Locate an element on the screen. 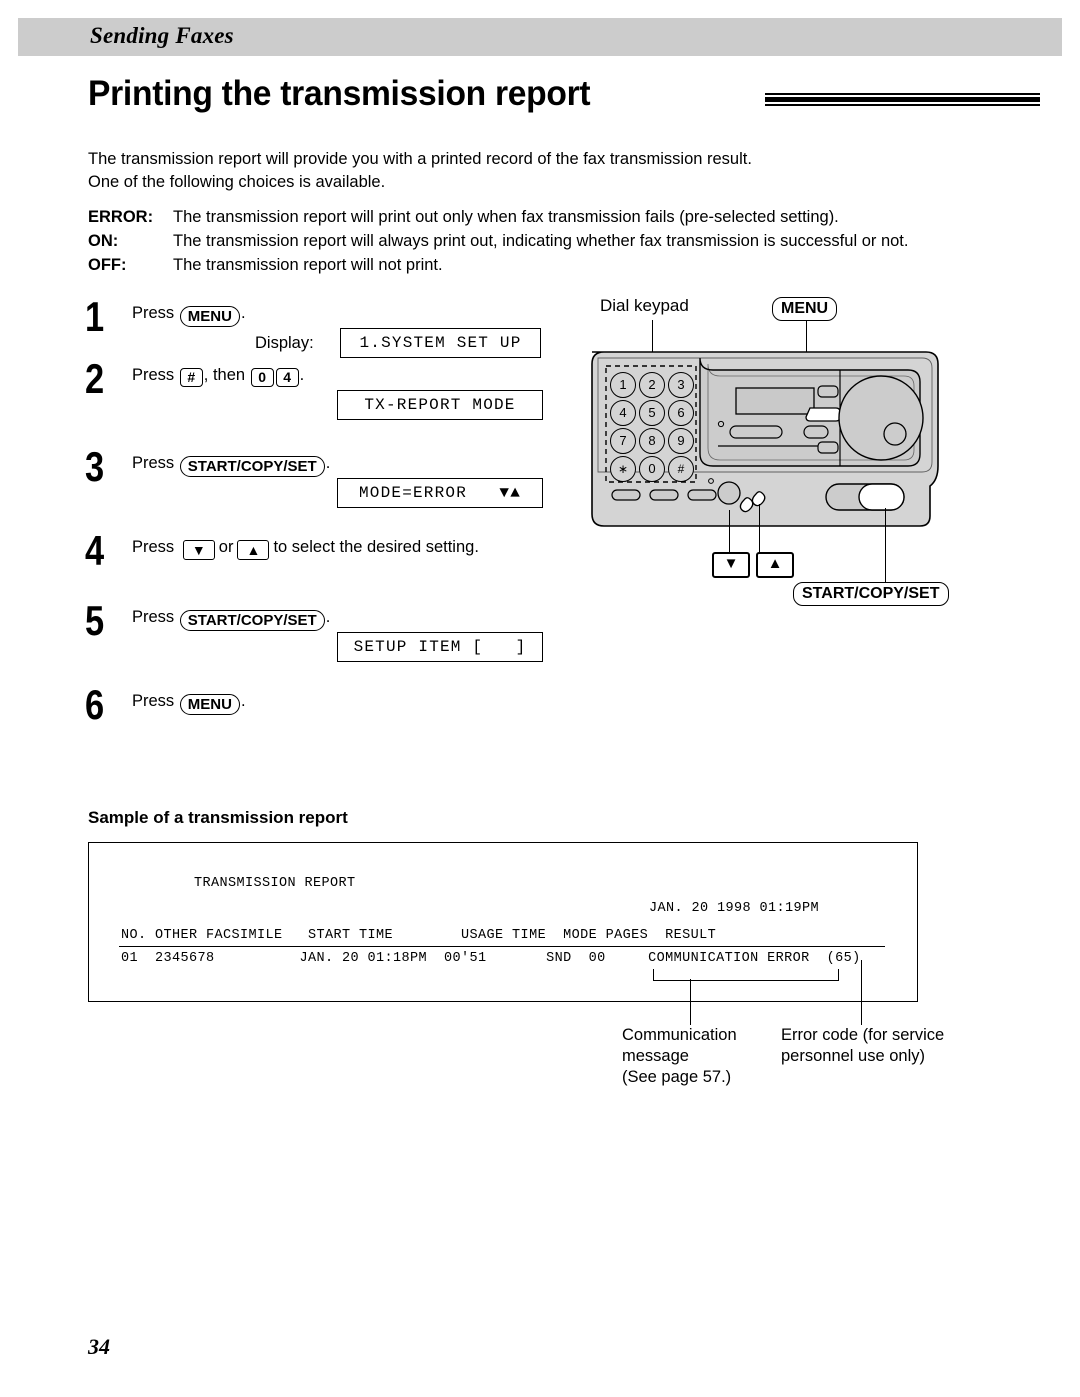 This screenshot has height=1397, width=1080. dial-key-1: 1 is located at coordinates (623, 385).